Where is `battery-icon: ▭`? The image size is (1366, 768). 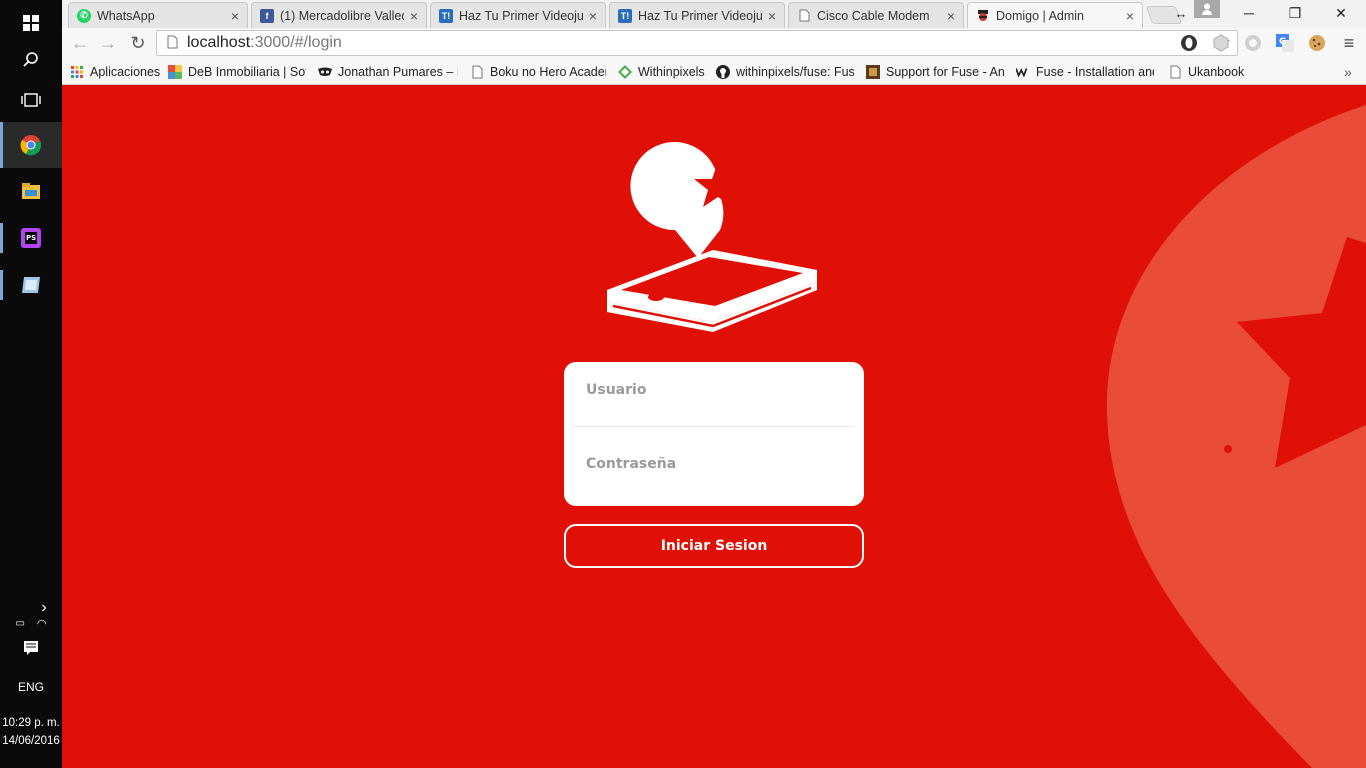 battery-icon: ▭ is located at coordinates (19, 623).